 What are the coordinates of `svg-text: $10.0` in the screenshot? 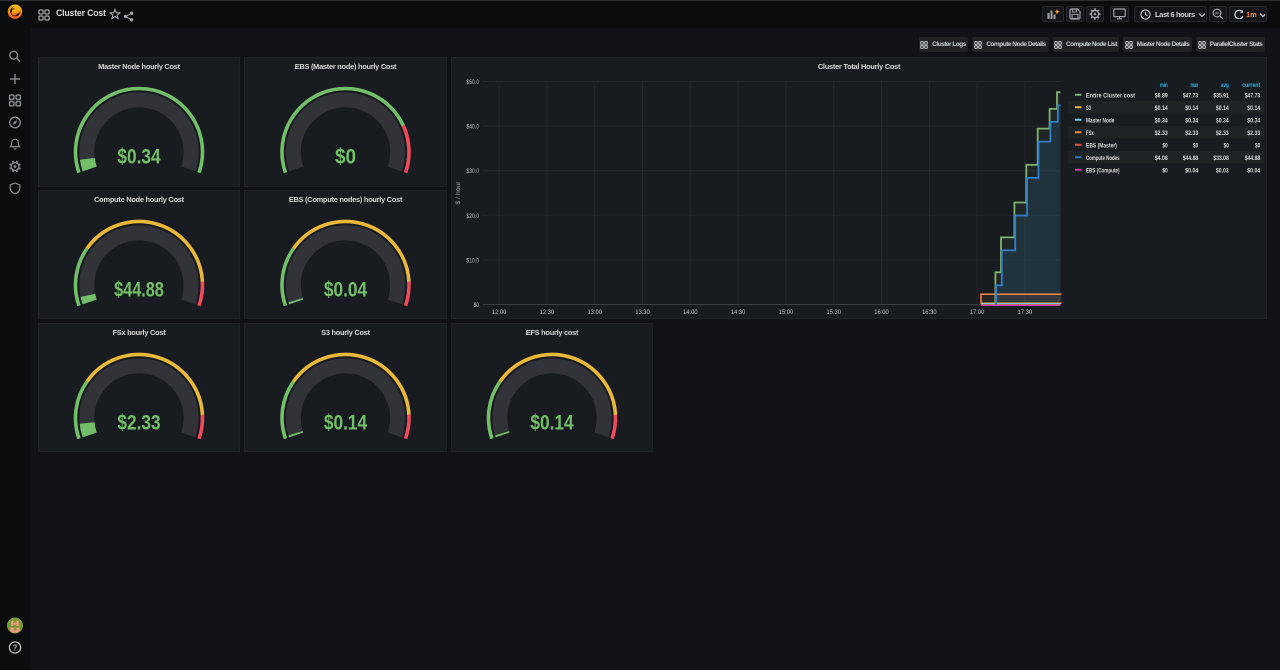 It's located at (472, 260).